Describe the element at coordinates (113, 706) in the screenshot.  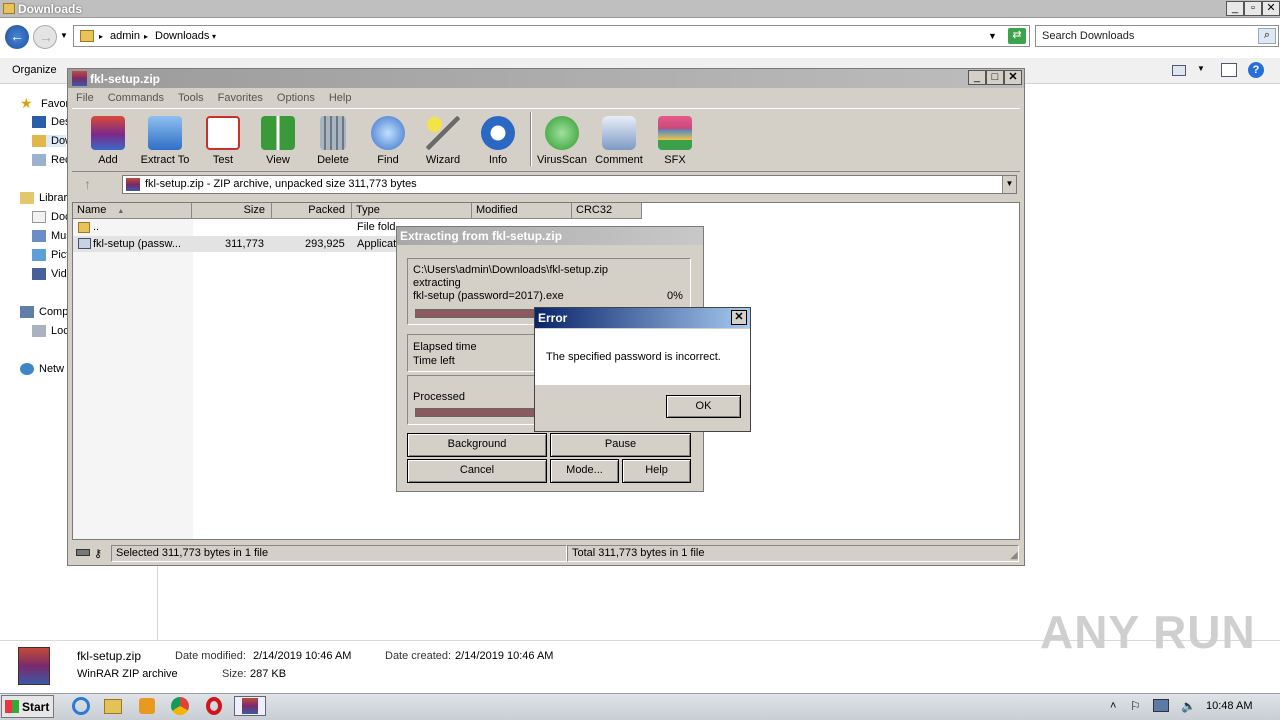
I see `file-explorer-icon` at that location.